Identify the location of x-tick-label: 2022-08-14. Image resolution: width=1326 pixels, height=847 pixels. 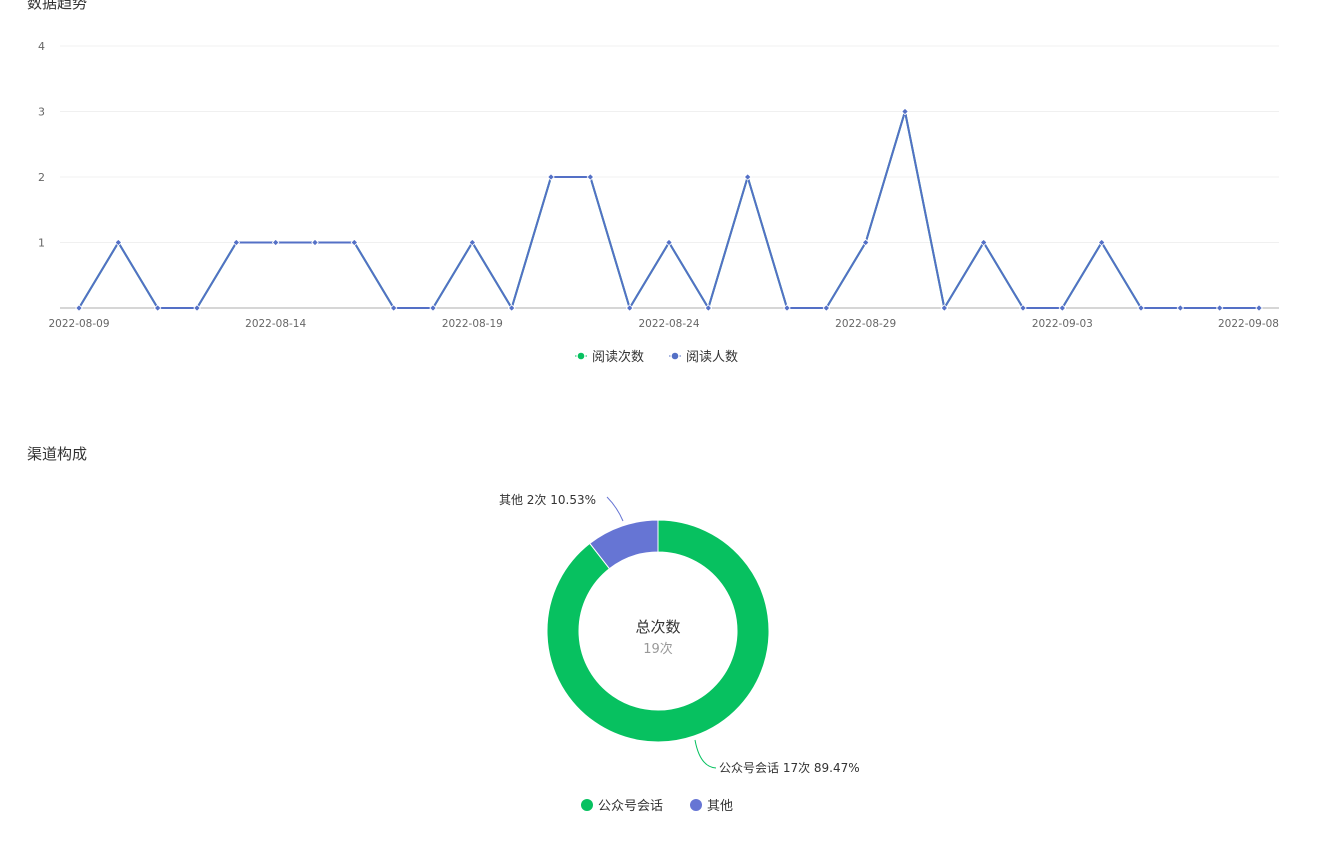
(275, 324).